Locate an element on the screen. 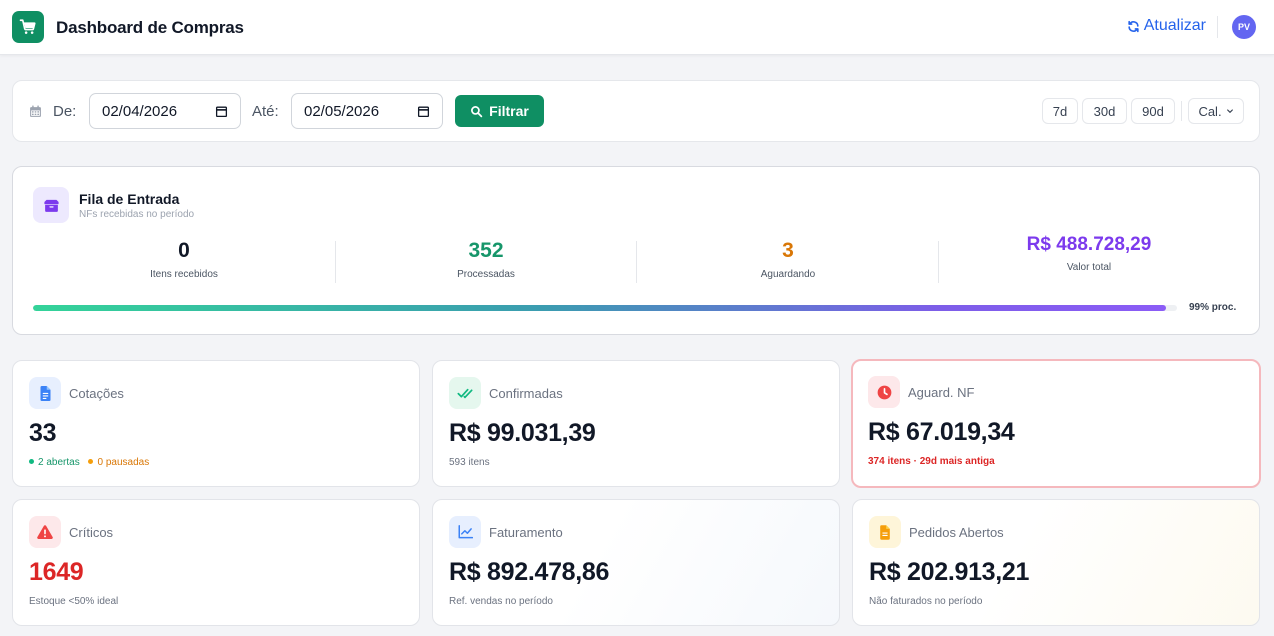 The width and height of the screenshot is (1274, 636). to-date-value: 02/05/2026 is located at coordinates (342, 111).